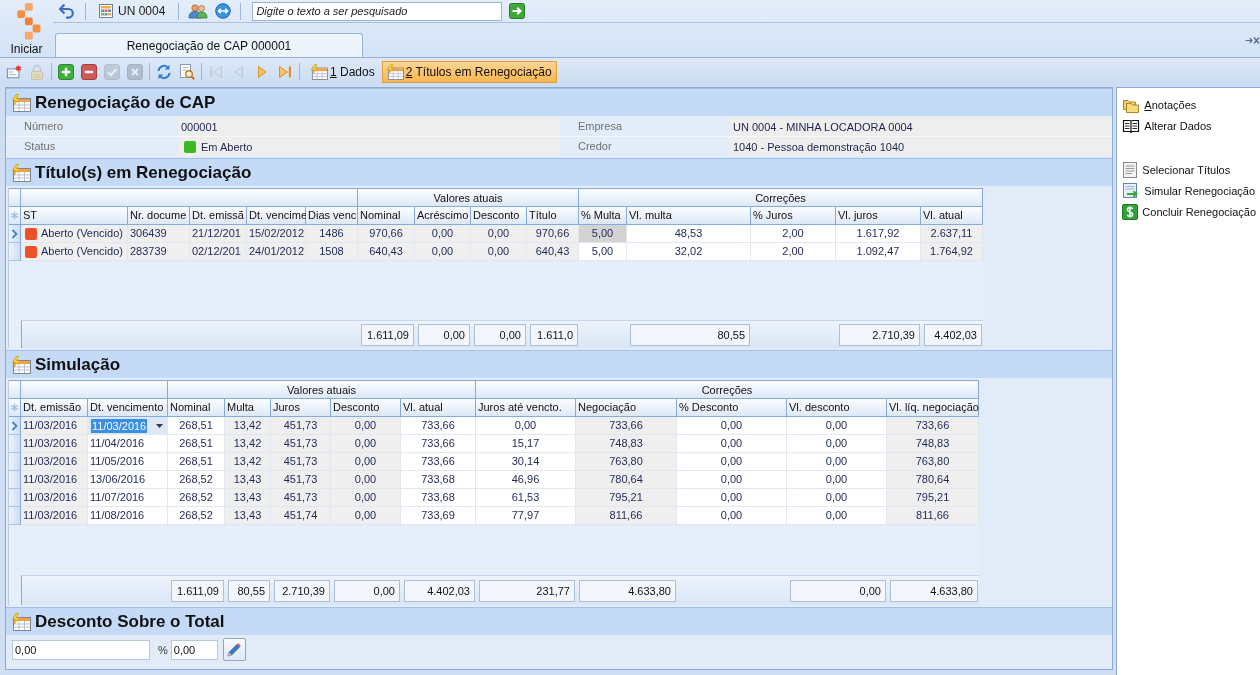 This screenshot has width=1260, height=675. I want to click on company-button: UN 0004, so click(132, 11).